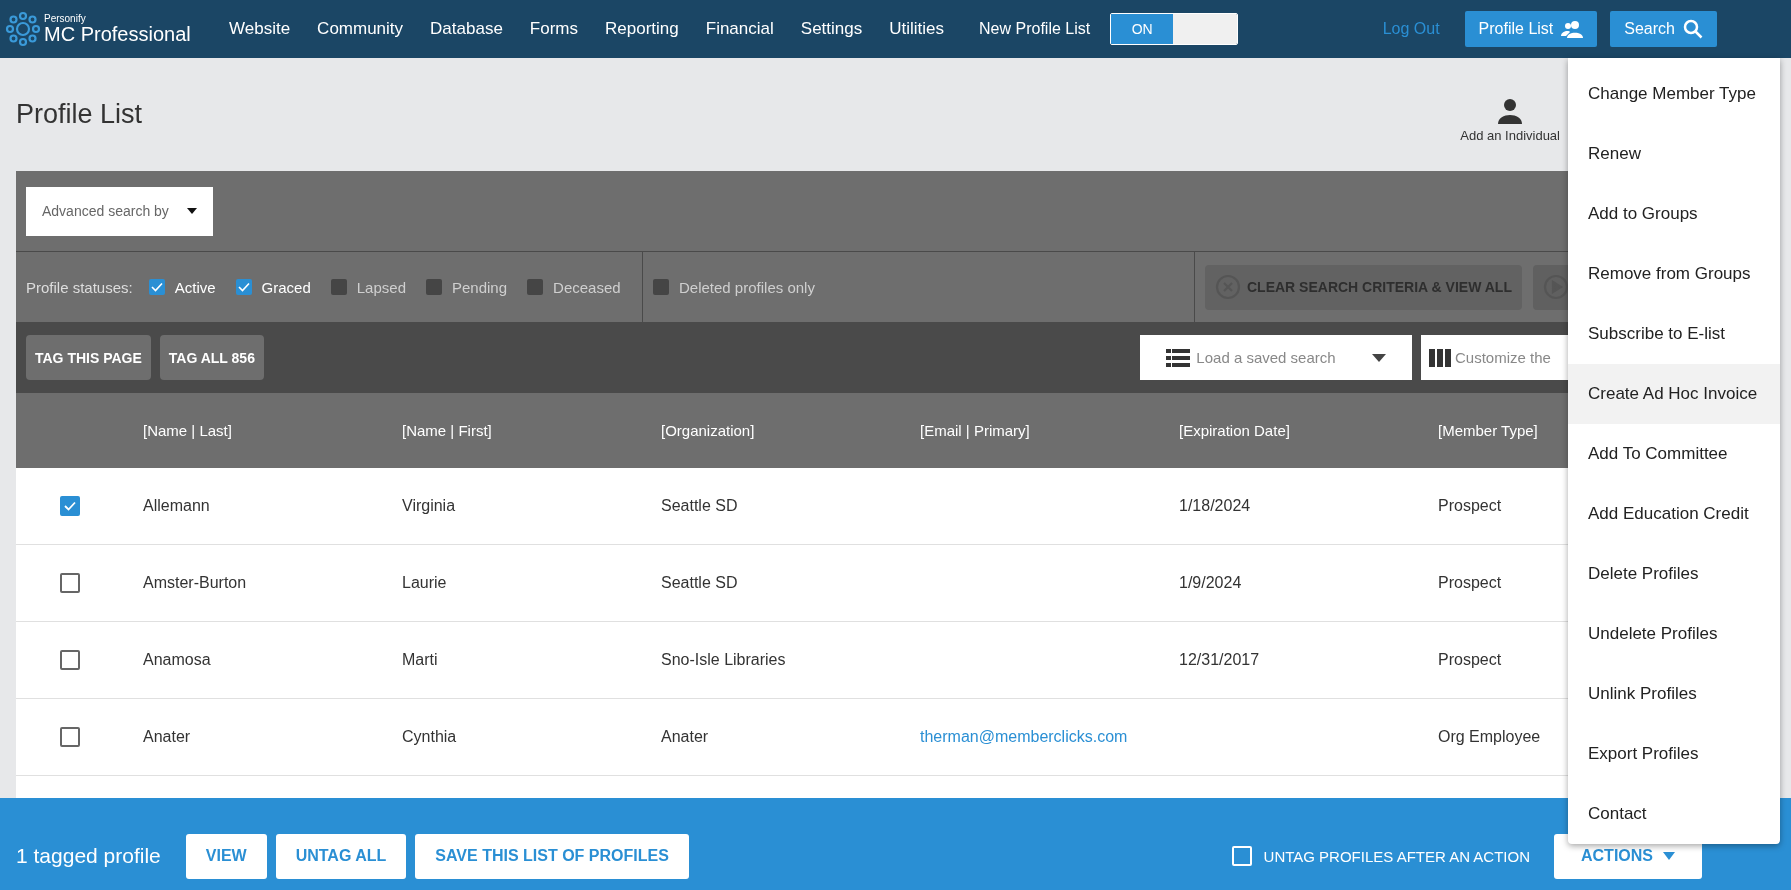  What do you see at coordinates (341, 856) in the screenshot?
I see `footer-button: UNTAG ALL` at bounding box center [341, 856].